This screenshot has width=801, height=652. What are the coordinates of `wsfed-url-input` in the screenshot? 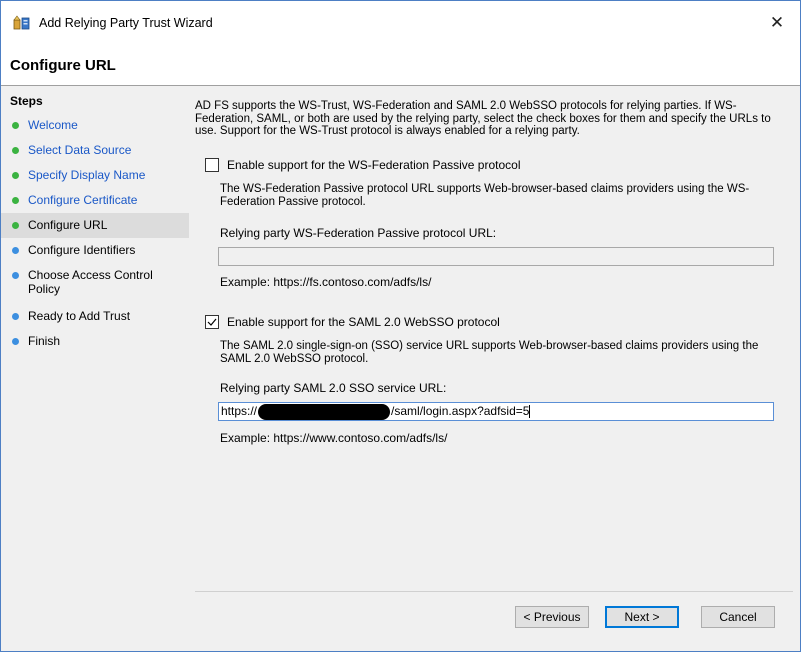 It's located at (496, 256).